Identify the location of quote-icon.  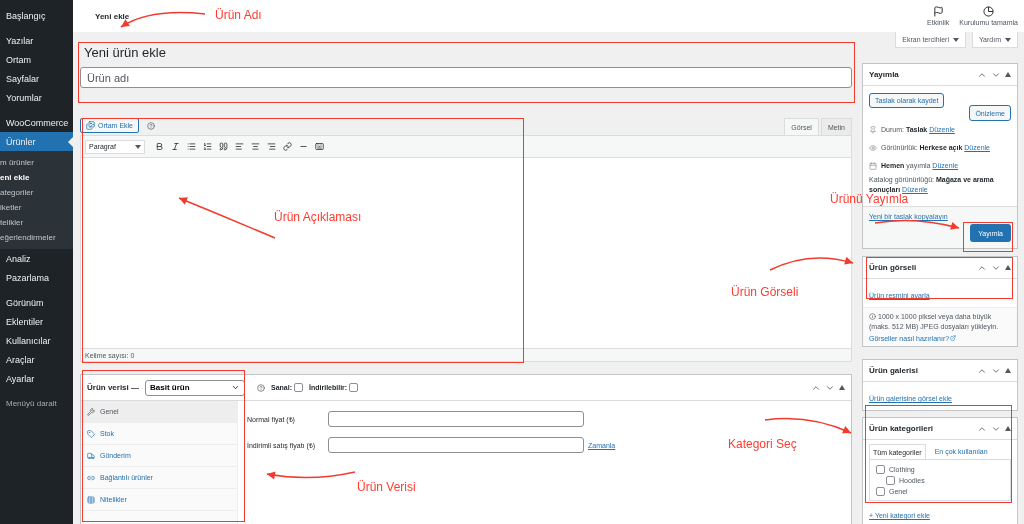
(223, 146).